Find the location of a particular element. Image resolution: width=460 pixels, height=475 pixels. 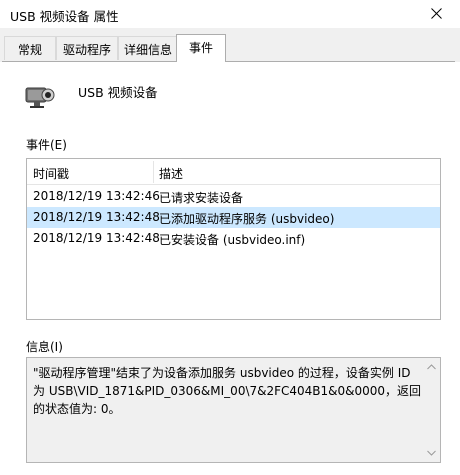

tab-events: 事件 is located at coordinates (201, 48).